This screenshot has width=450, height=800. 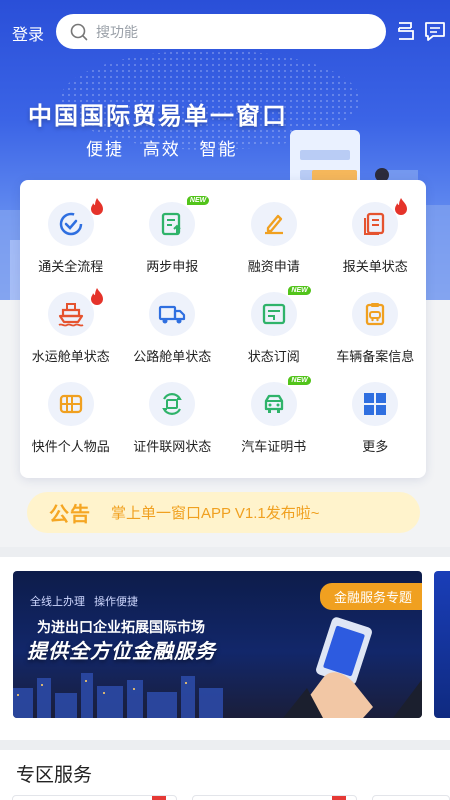 I want to click on banner-feature-line: 全线上办理 操作便捷, so click(x=87, y=601).